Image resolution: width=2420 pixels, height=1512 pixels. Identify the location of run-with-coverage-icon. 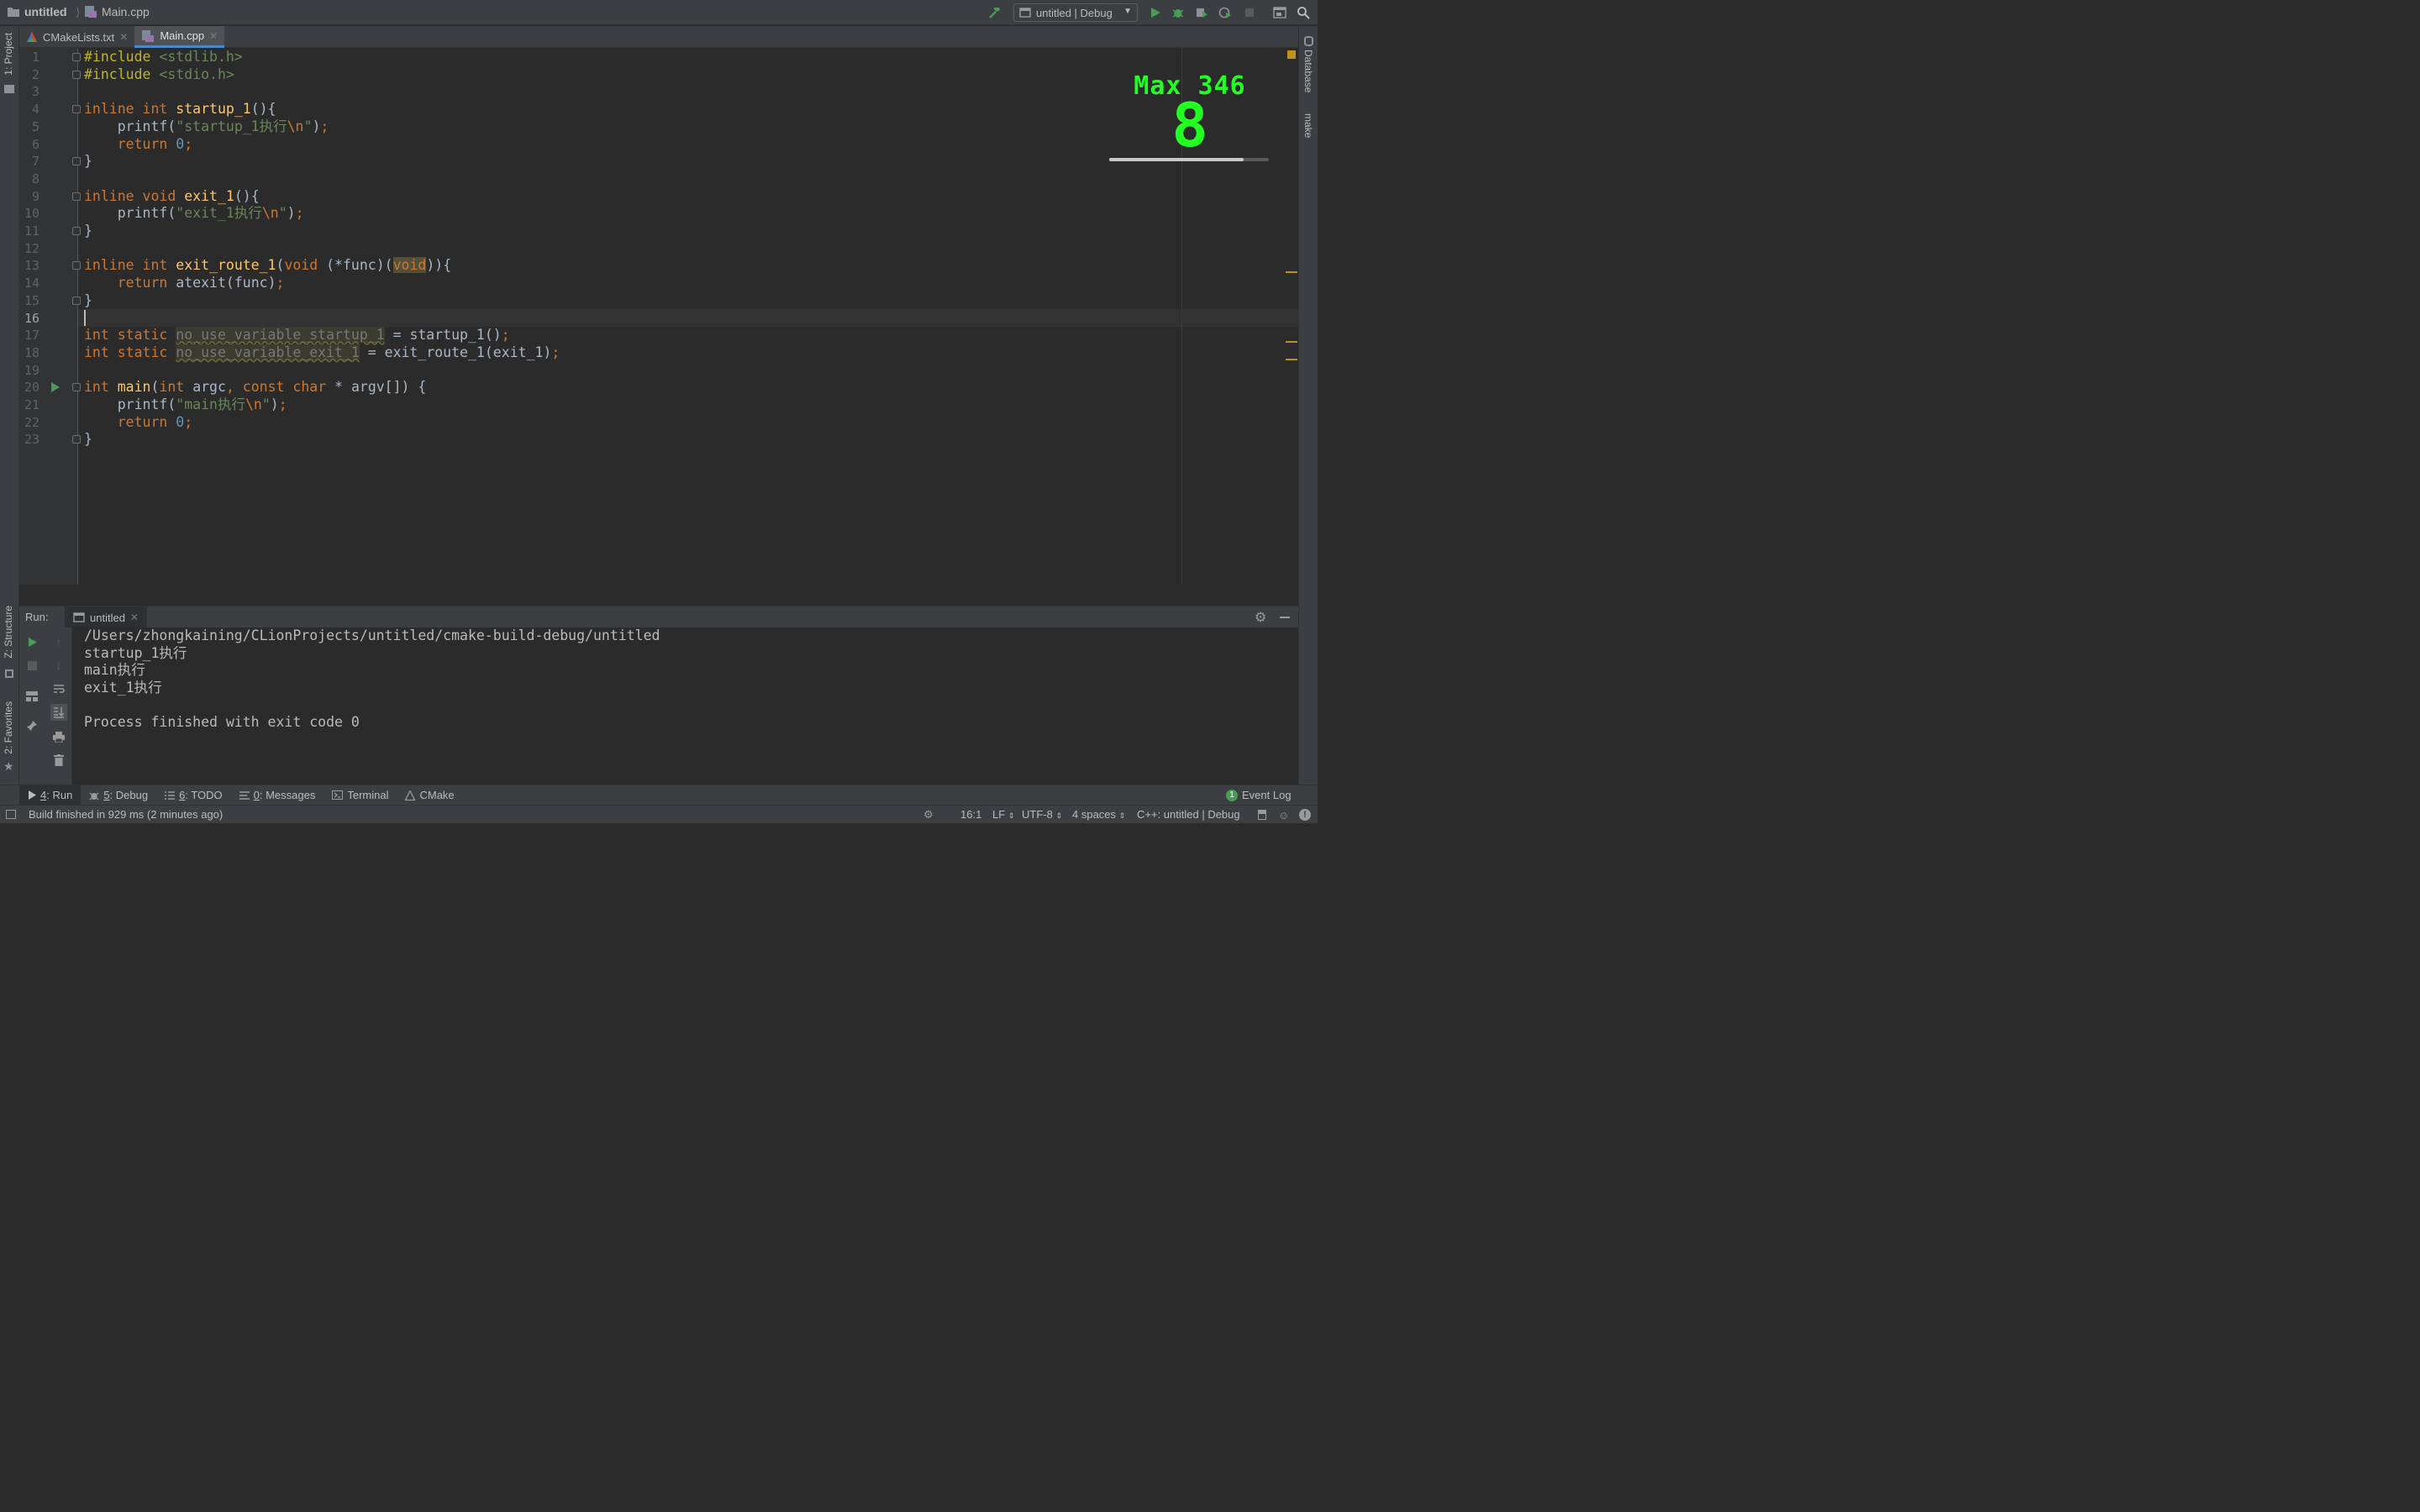
(1201, 12).